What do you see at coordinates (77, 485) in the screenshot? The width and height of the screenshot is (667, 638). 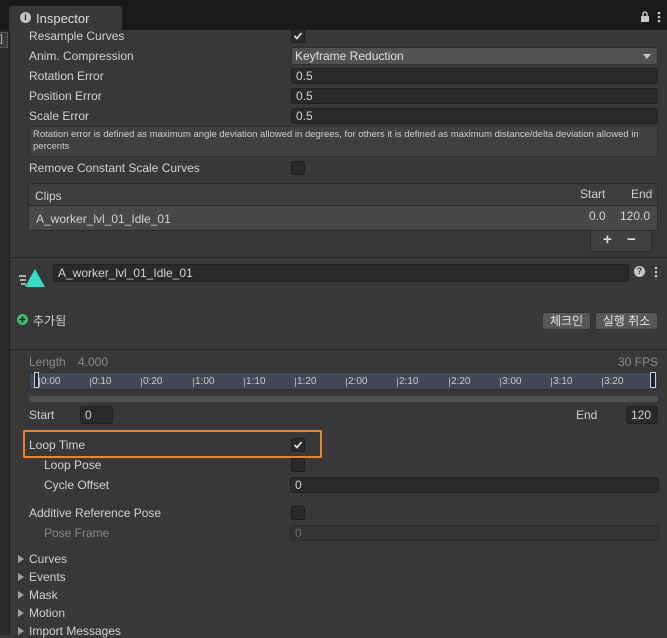 I see `cycle-offset-label: Cycle Offset` at bounding box center [77, 485].